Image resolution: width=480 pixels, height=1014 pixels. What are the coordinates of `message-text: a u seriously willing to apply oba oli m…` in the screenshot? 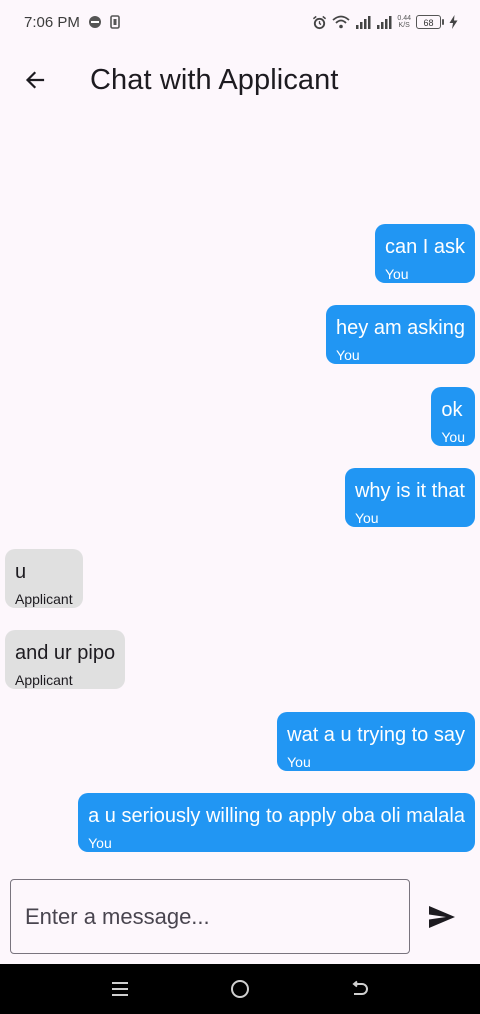 It's located at (276, 816).